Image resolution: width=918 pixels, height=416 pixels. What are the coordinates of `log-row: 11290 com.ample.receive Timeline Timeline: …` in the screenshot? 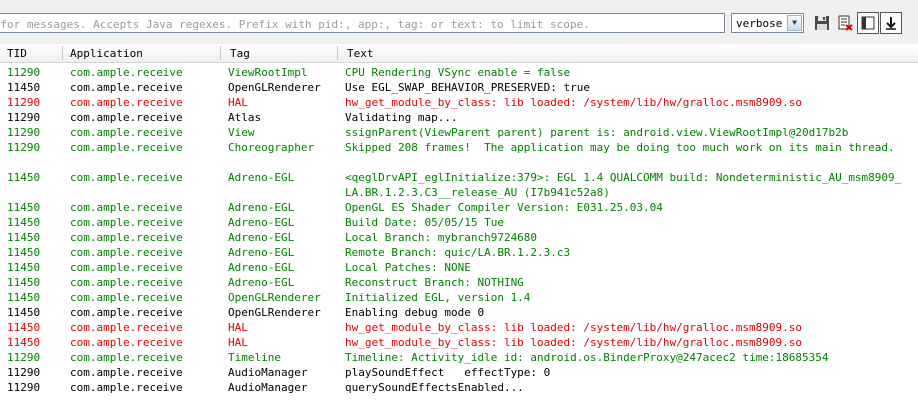 It's located at (459, 356).